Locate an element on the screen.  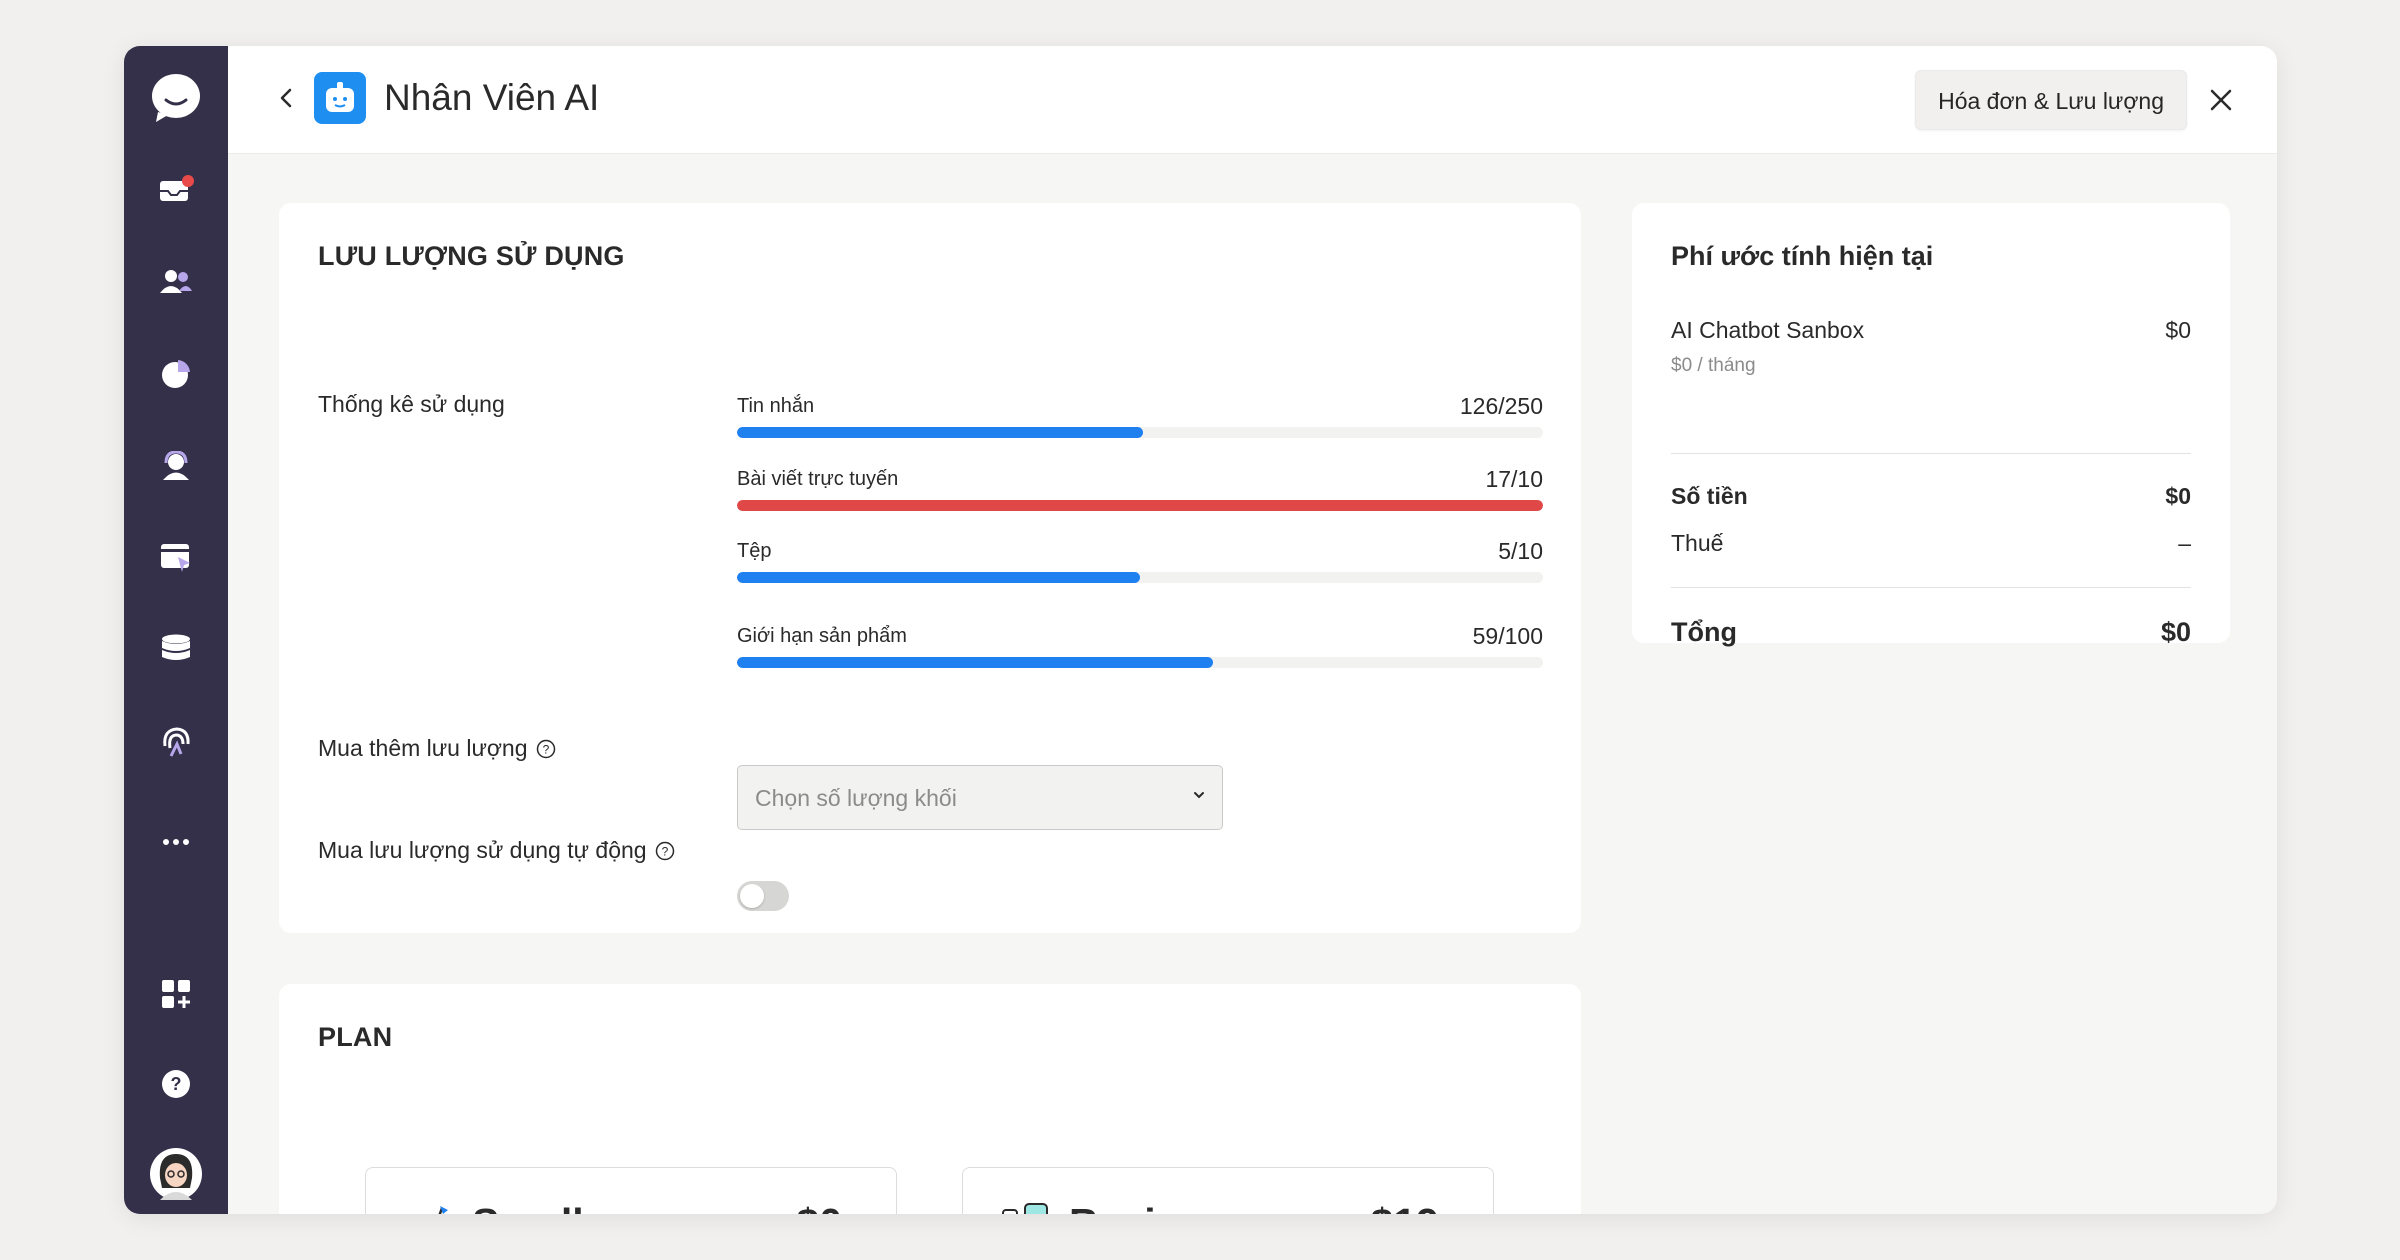
back-button is located at coordinates (286, 98).